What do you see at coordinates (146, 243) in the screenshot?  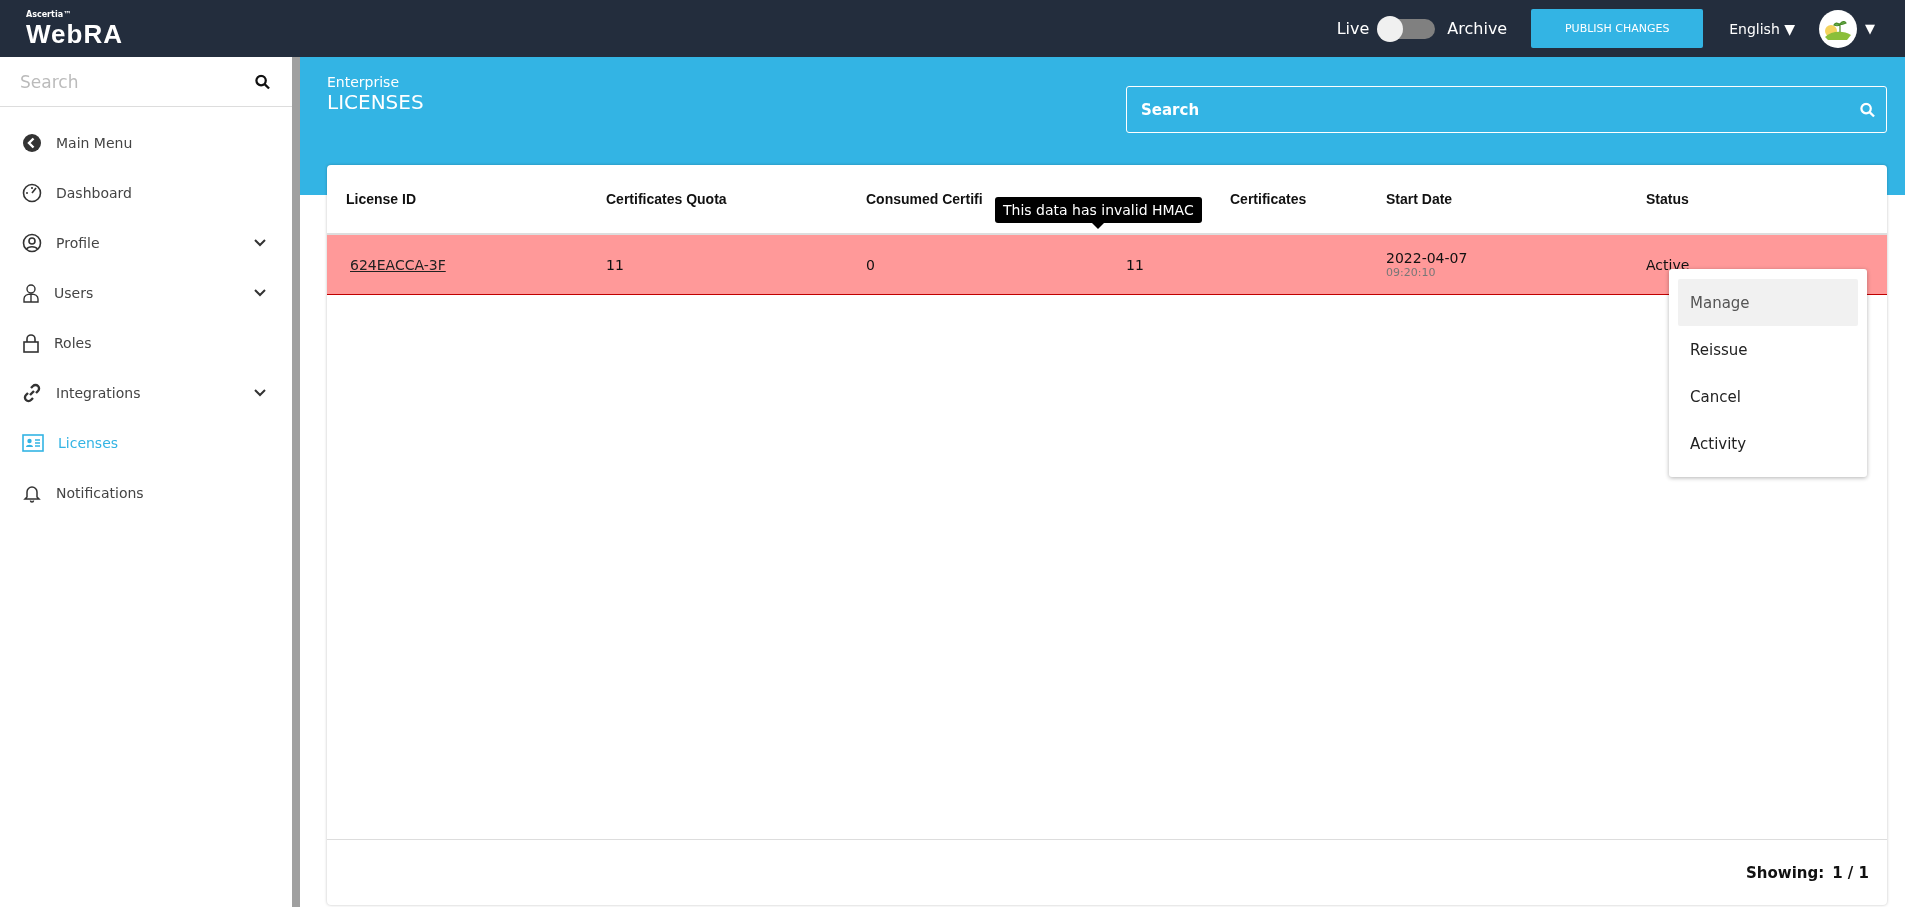 I see `sidebar-item: Profile` at bounding box center [146, 243].